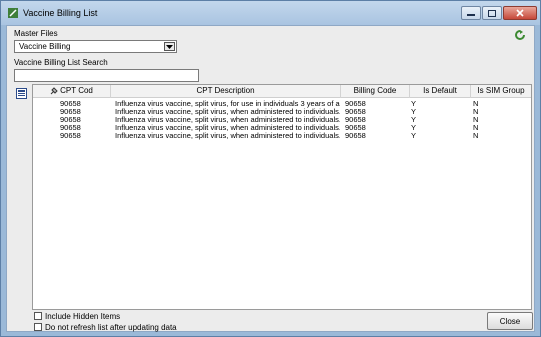  I want to click on close-icon, so click(520, 13).